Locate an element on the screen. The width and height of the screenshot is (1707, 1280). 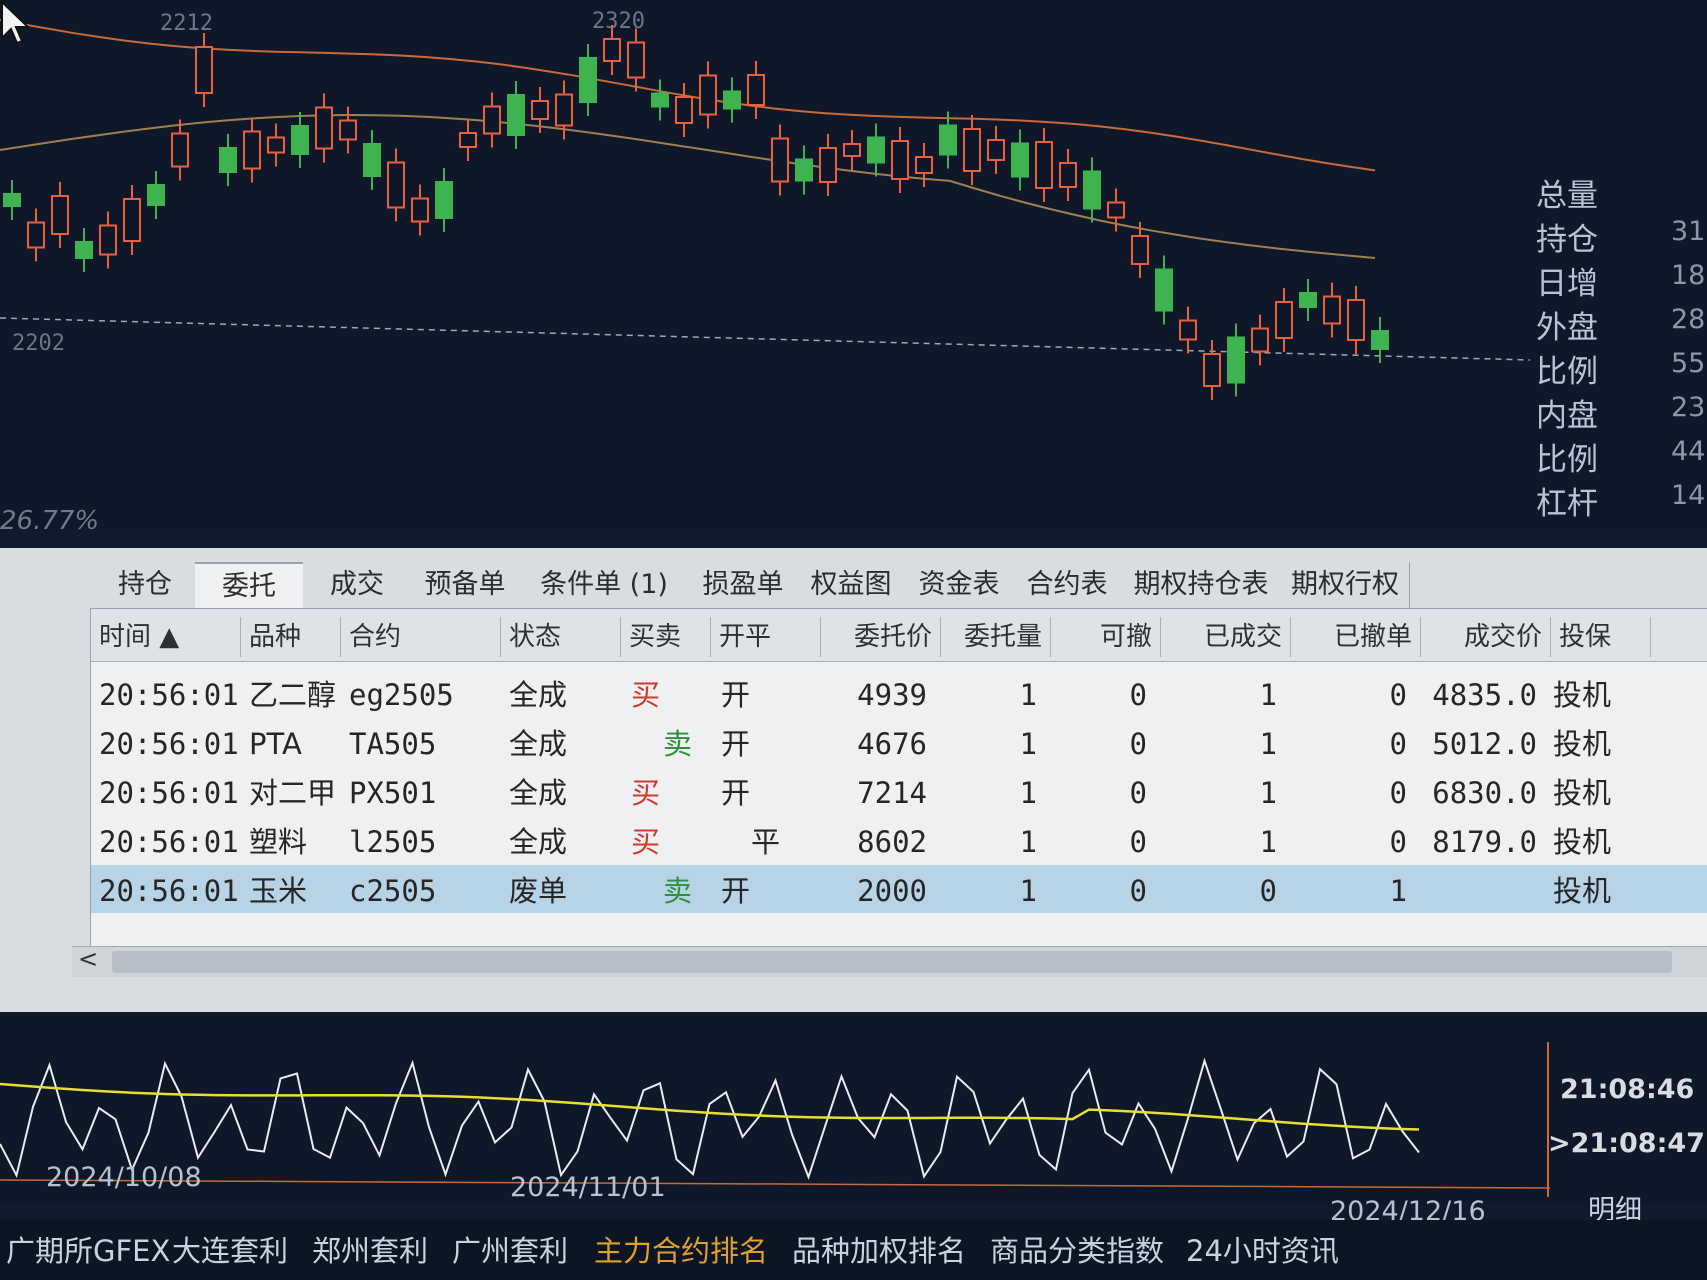
bottom-tab-6: 商品分类指数 is located at coordinates (1077, 1249).